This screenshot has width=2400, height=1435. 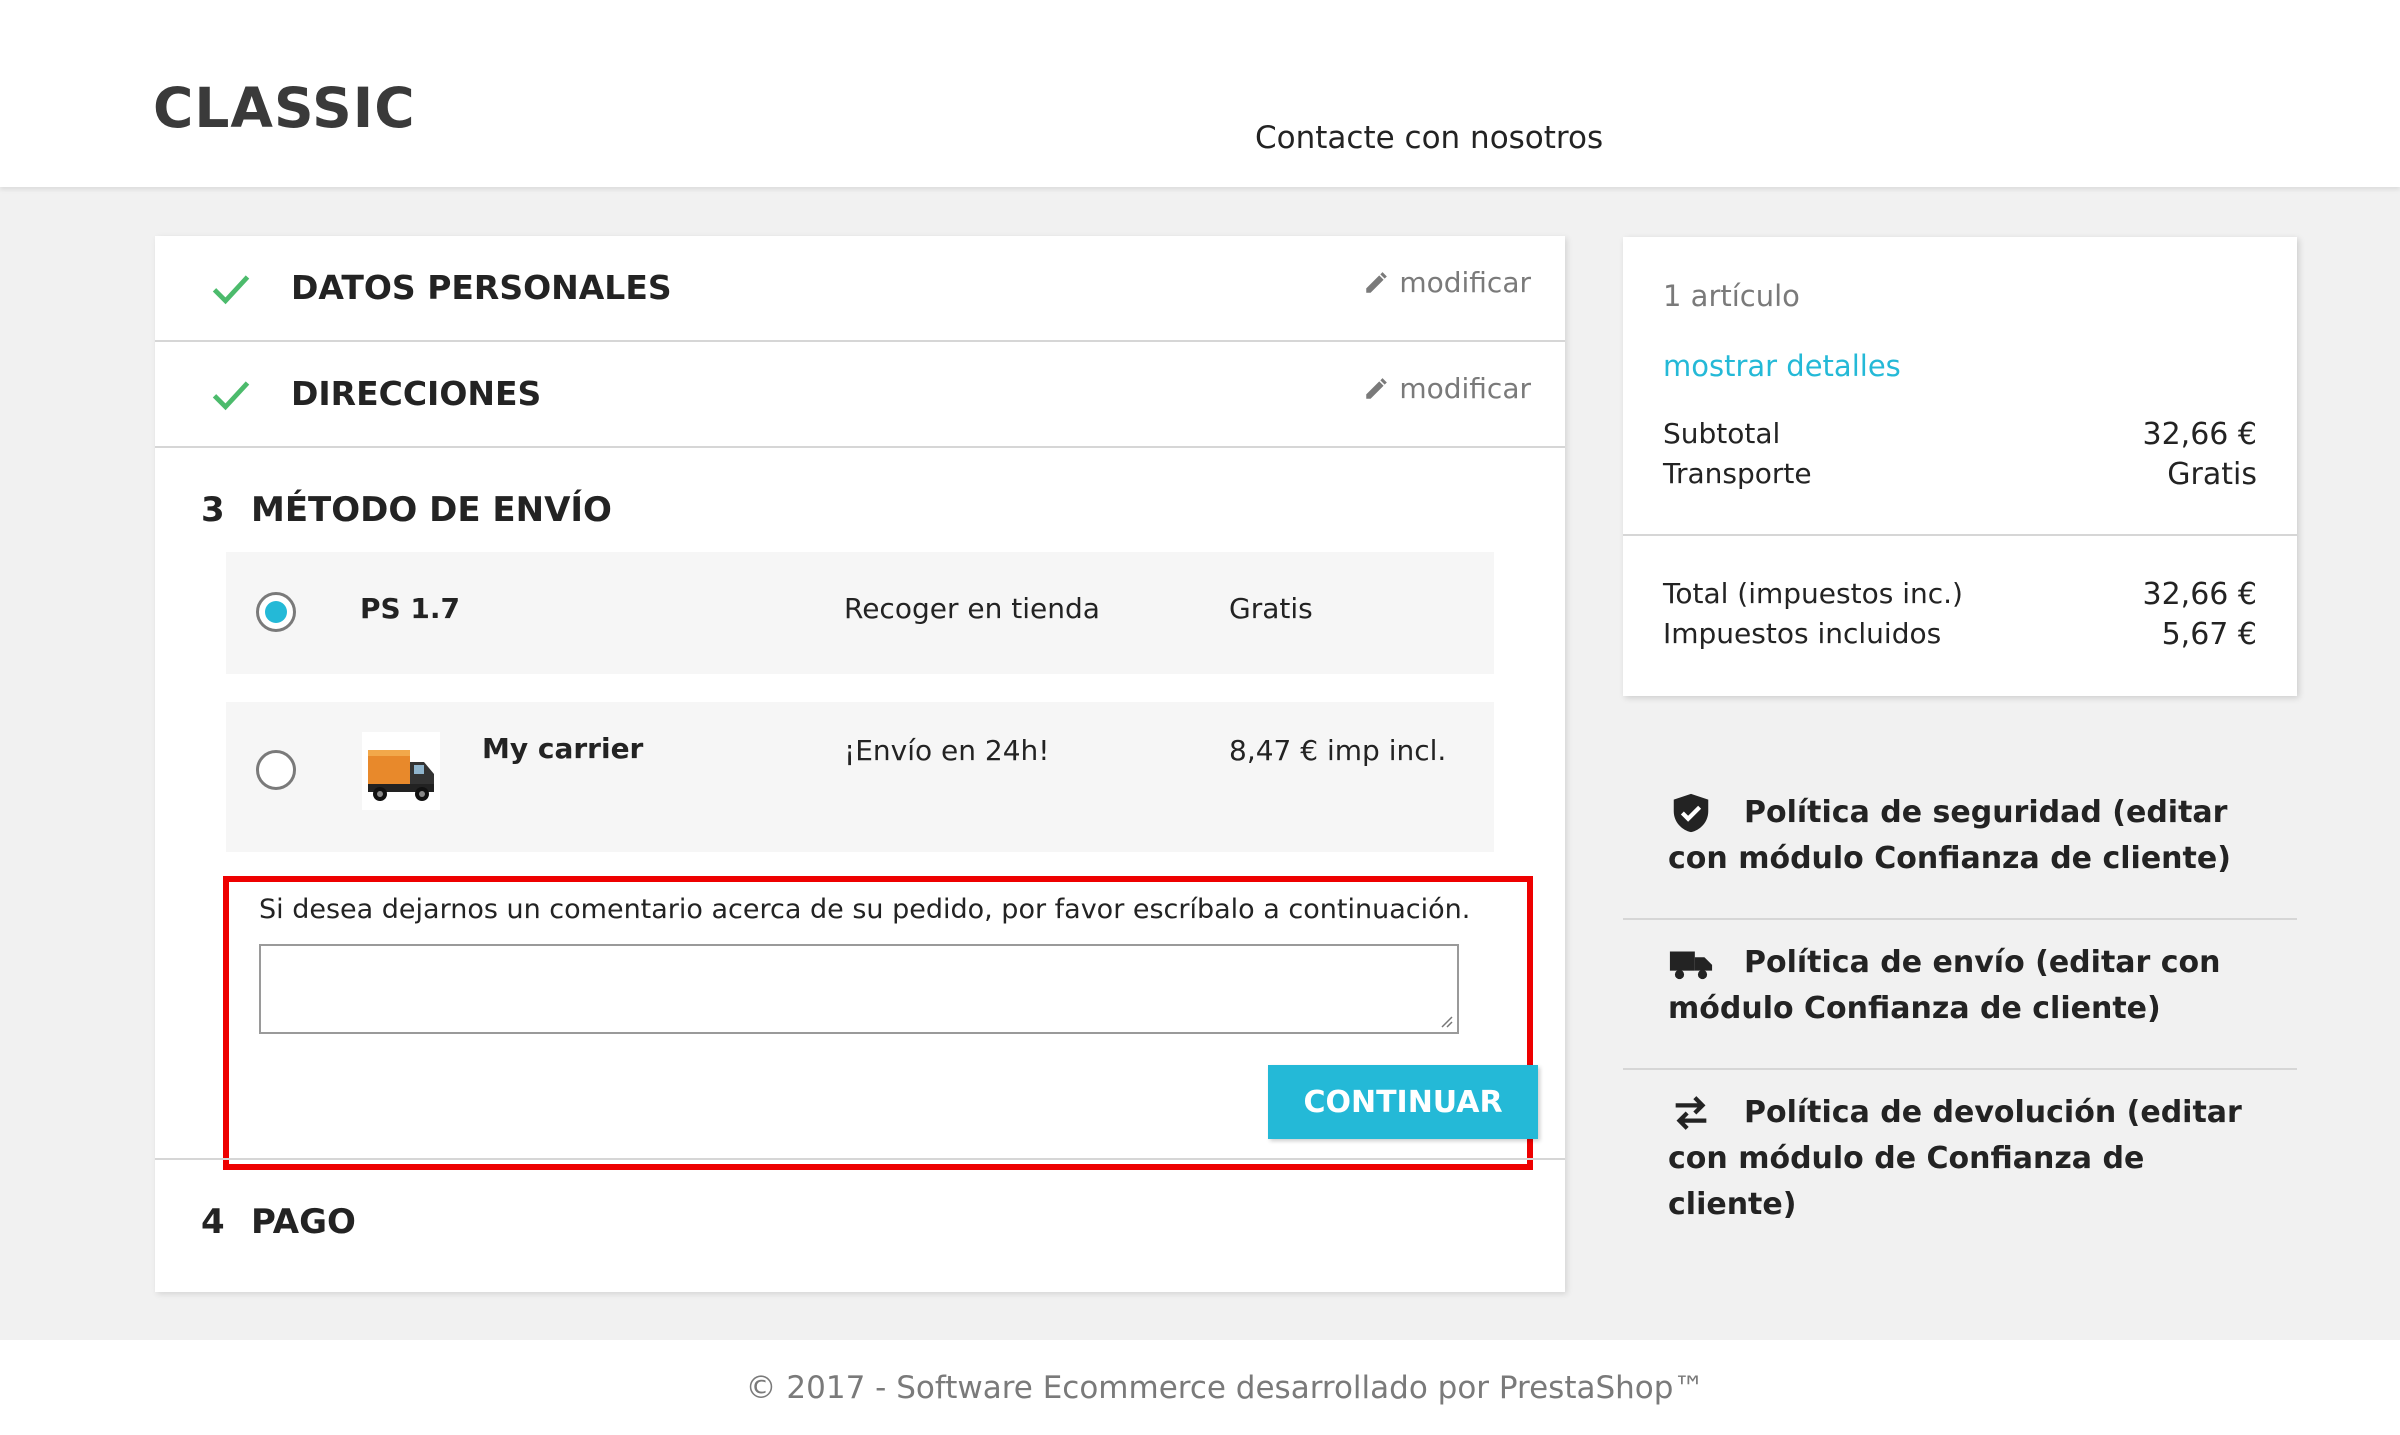 What do you see at coordinates (1960, 634) in the screenshot?
I see `tax-row: Impuestos incluidos 5,67 €` at bounding box center [1960, 634].